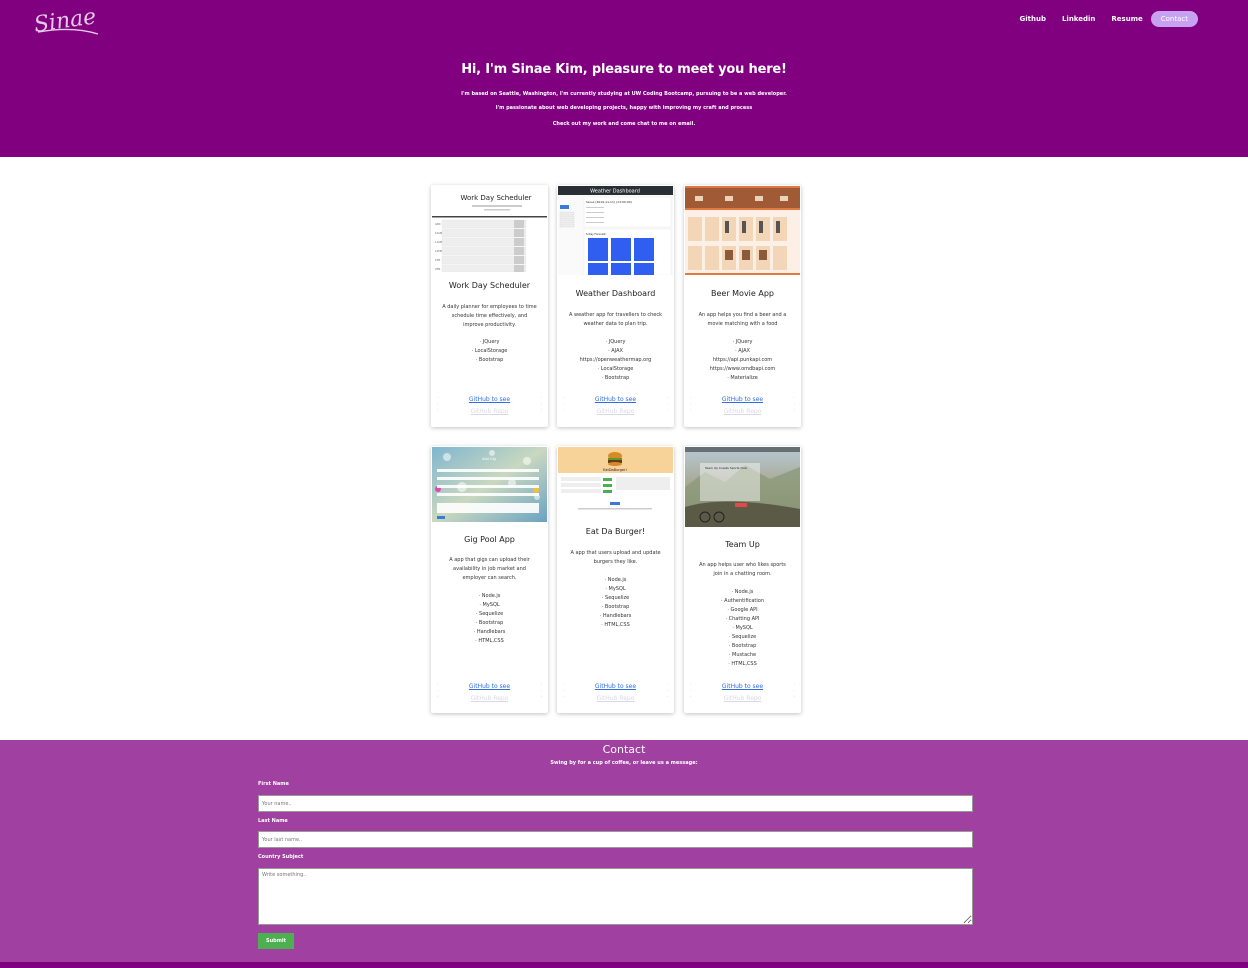 The image size is (1248, 968). I want to click on nav-github-link: Github, so click(1033, 19).